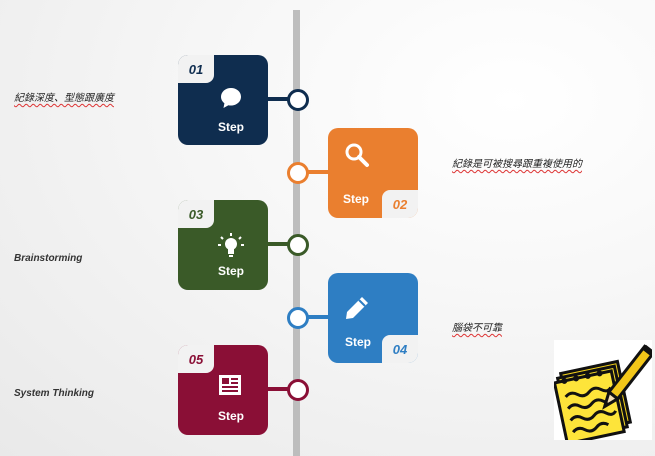 This screenshot has width=655, height=456. I want to click on step-03-connector, so click(278, 244).